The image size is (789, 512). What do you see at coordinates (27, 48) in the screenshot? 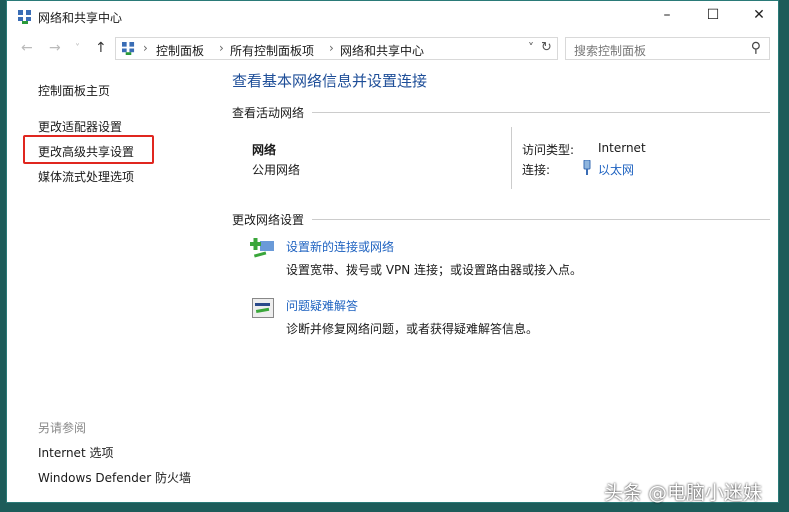
I see `back-button: ←` at bounding box center [27, 48].